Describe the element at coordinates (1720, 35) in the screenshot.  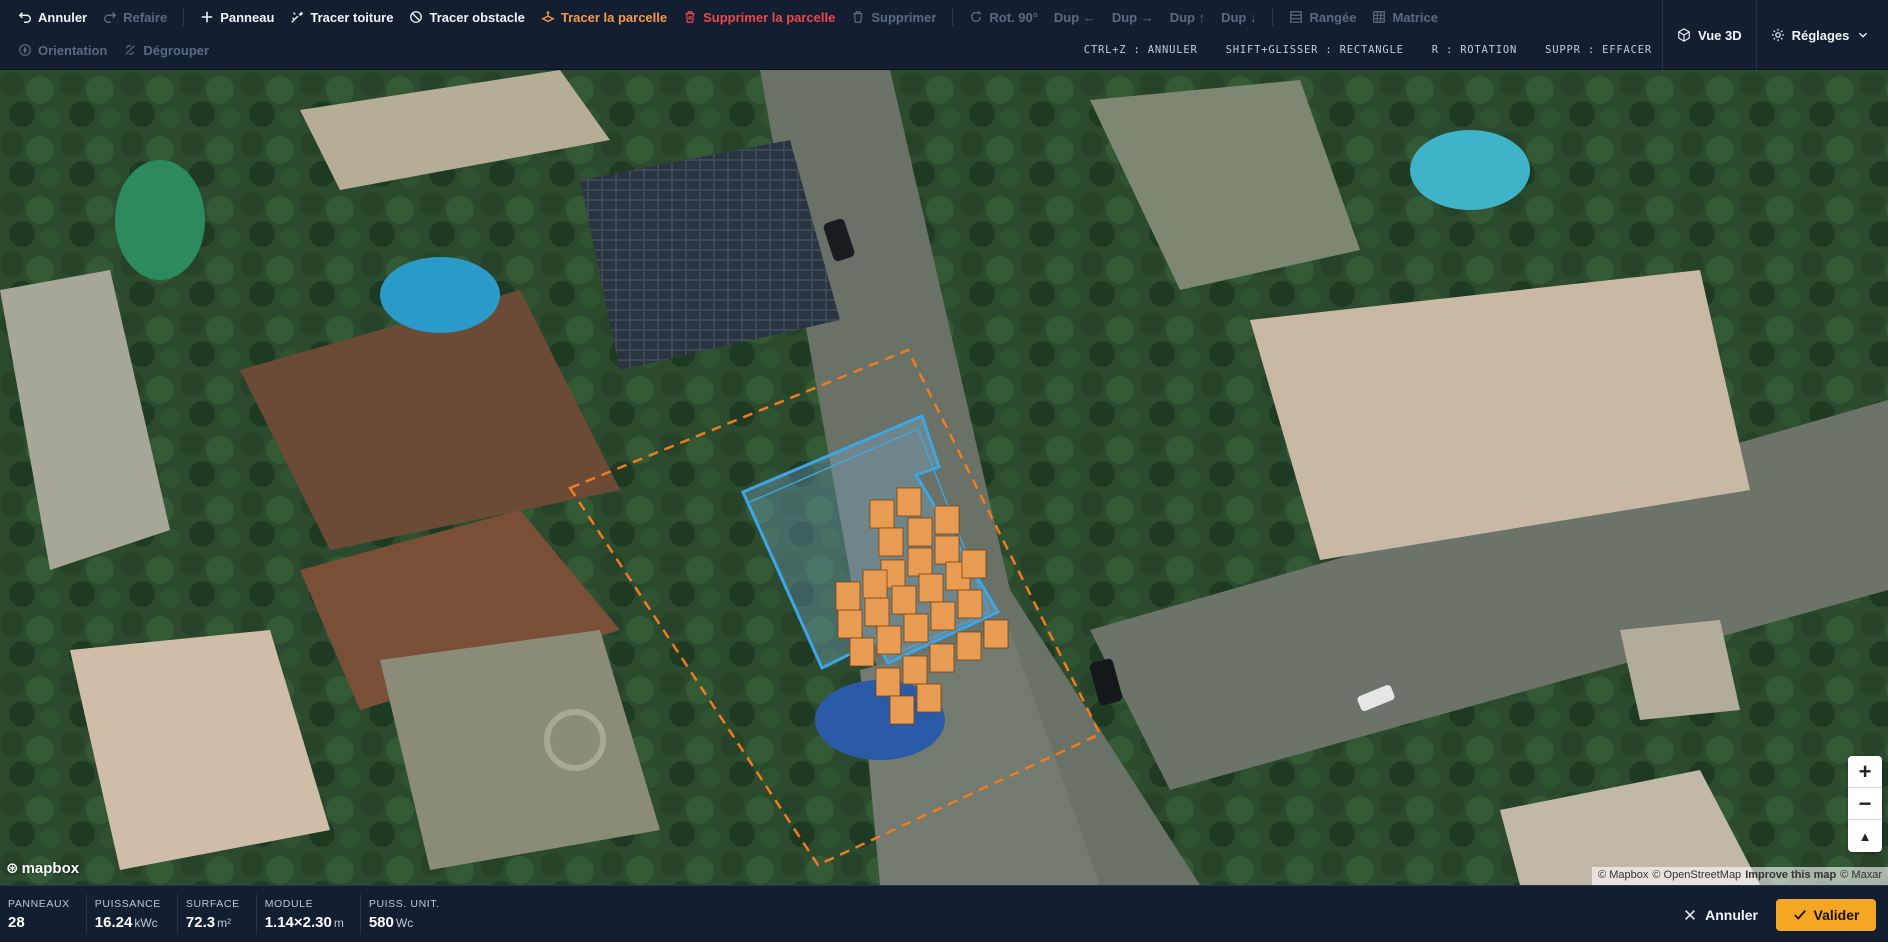
I see `view-3d-label: Vue 3D` at that location.